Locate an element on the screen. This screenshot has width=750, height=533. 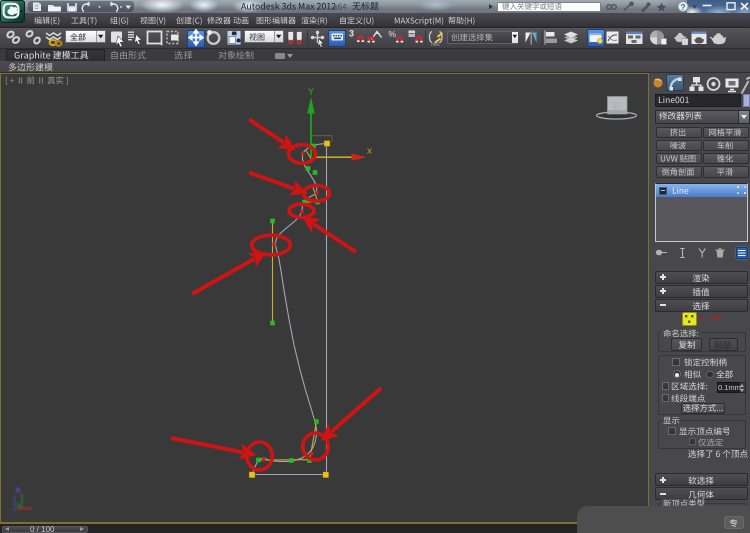
svg-text: 3 is located at coordinates (351, 34).